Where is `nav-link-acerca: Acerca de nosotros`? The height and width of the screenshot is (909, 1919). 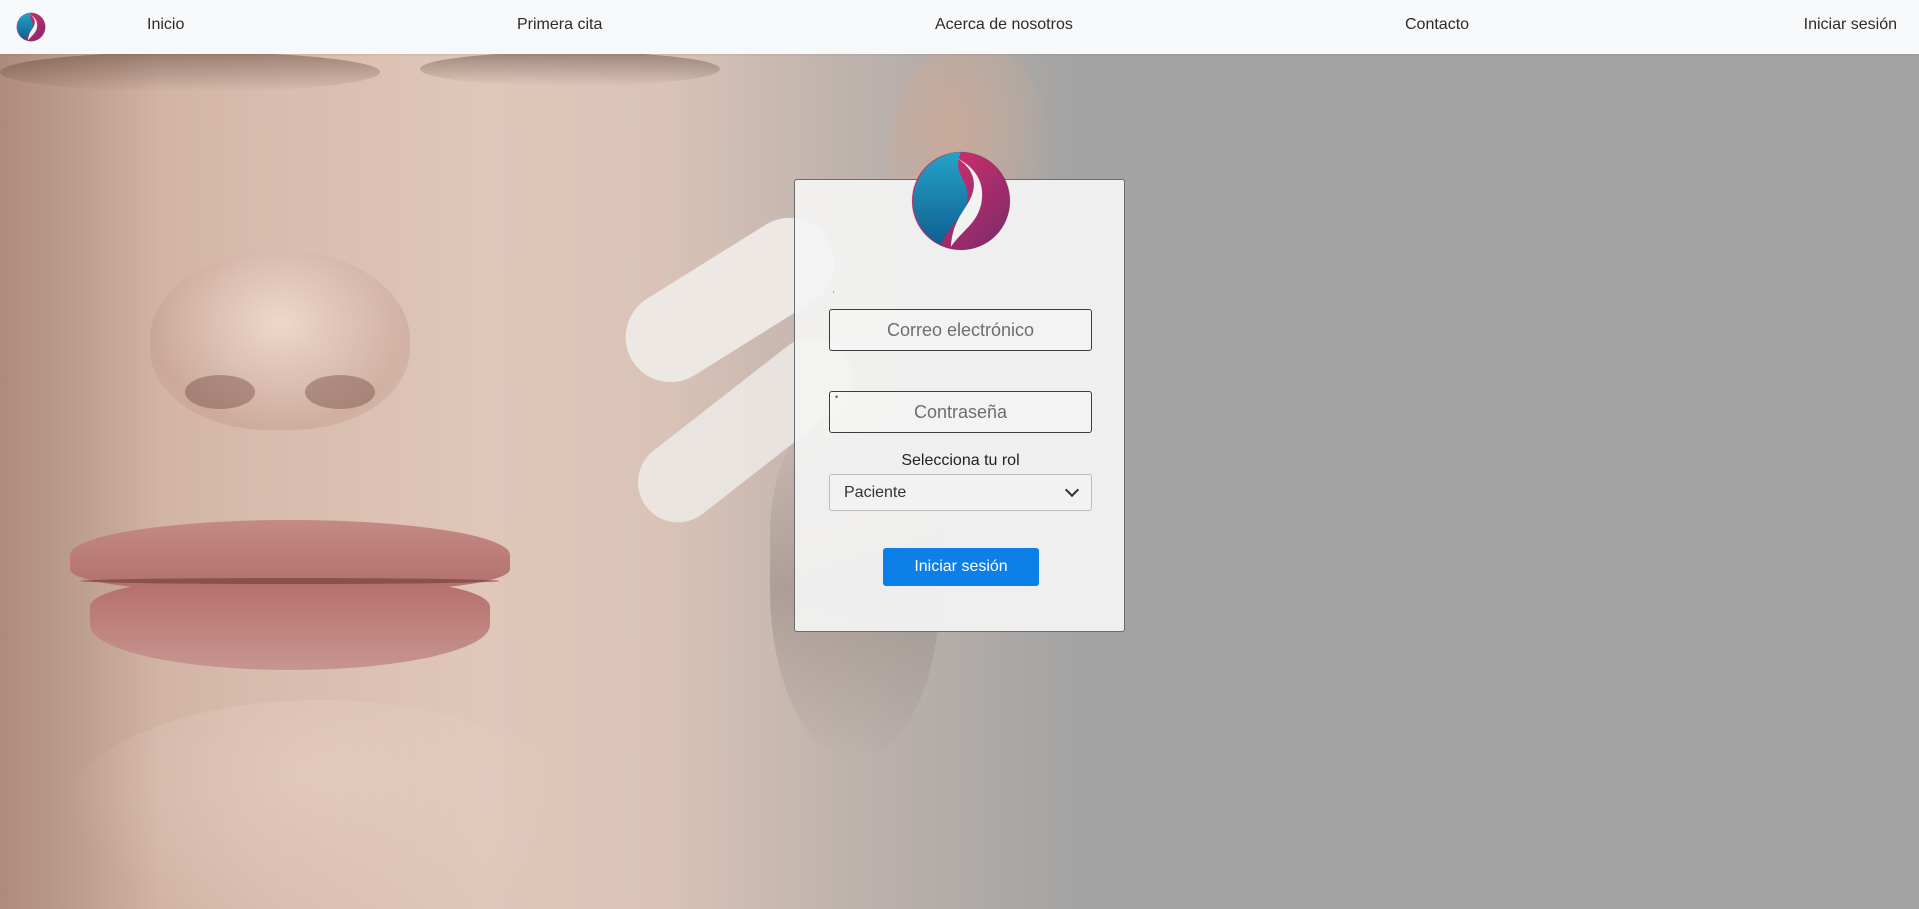
nav-link-acerca: Acerca de nosotros is located at coordinates (1004, 27).